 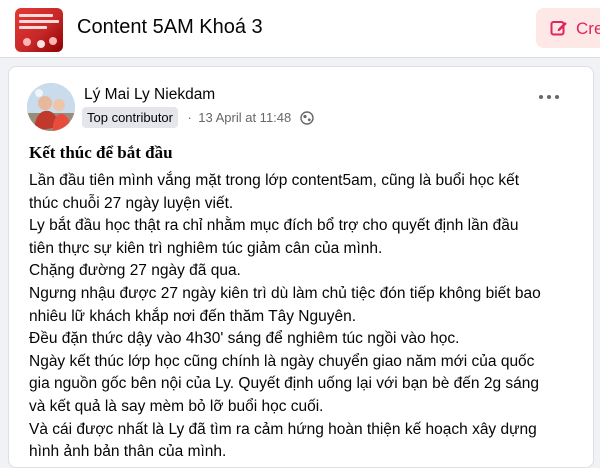 I want to click on post-meta: Top contributor · 13 April at 11:48, so click(x=198, y=118).